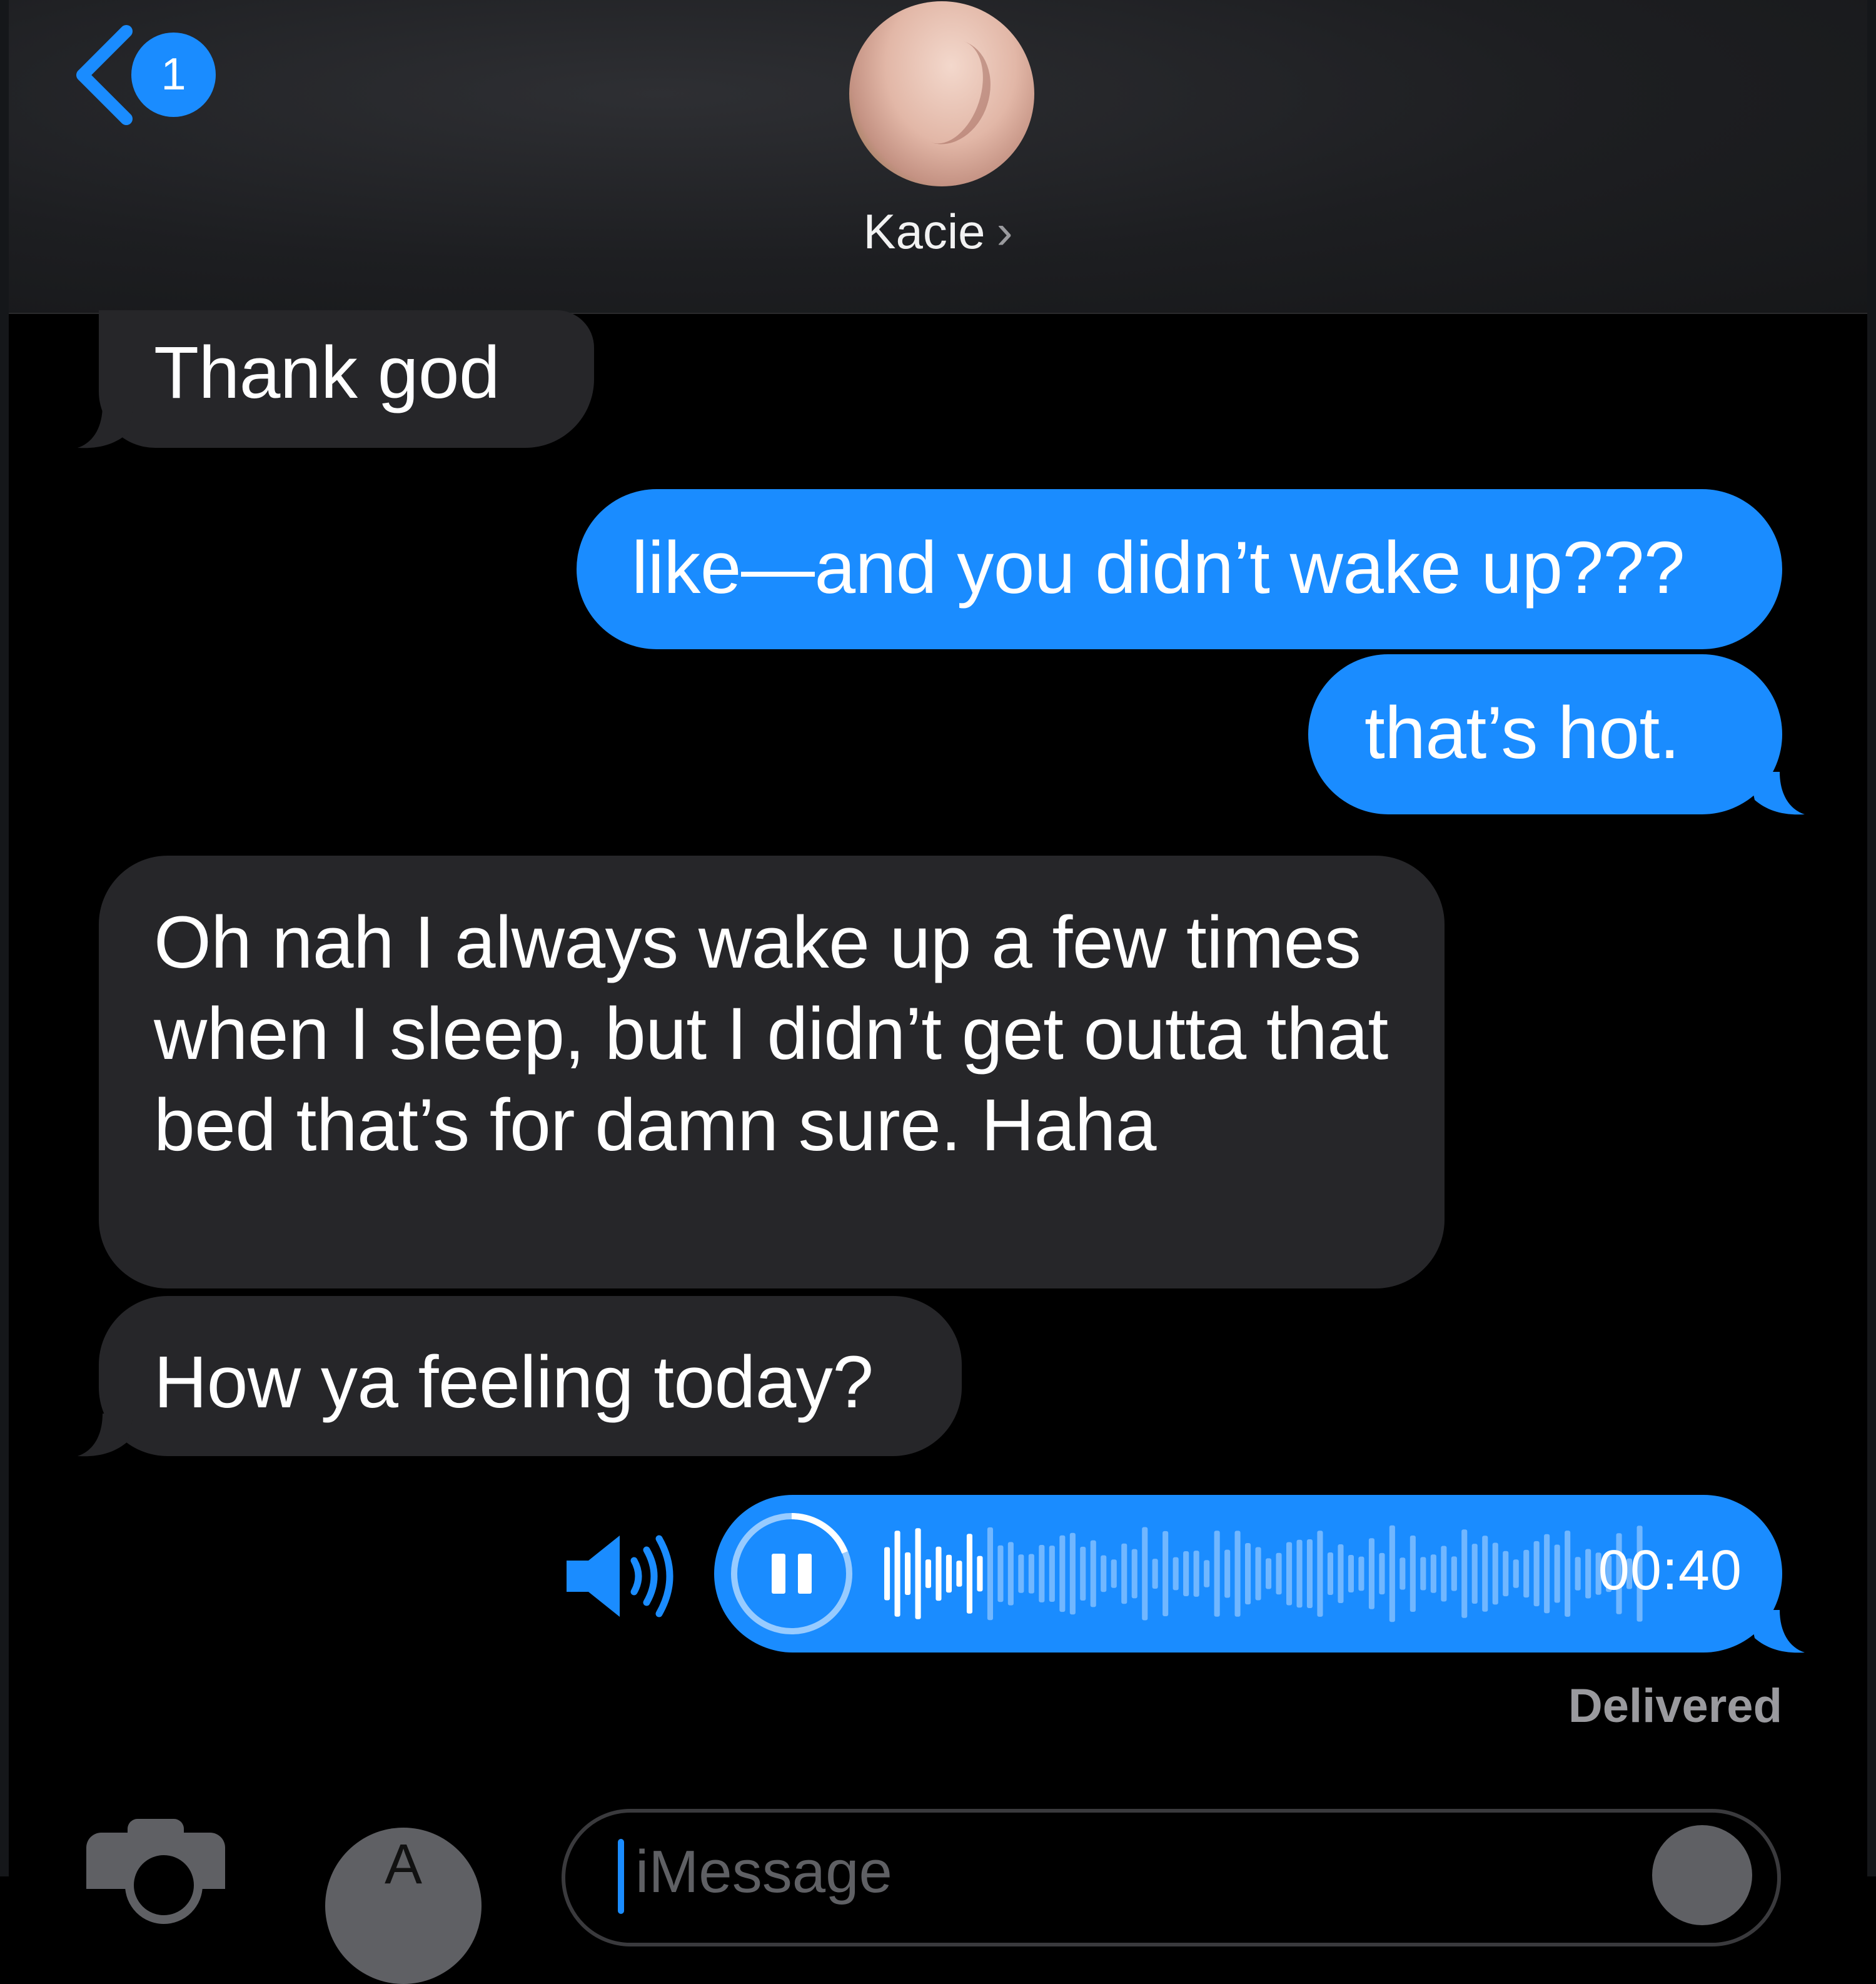  I want to click on audio-message-bubble: 00:40, so click(1259, 1574).